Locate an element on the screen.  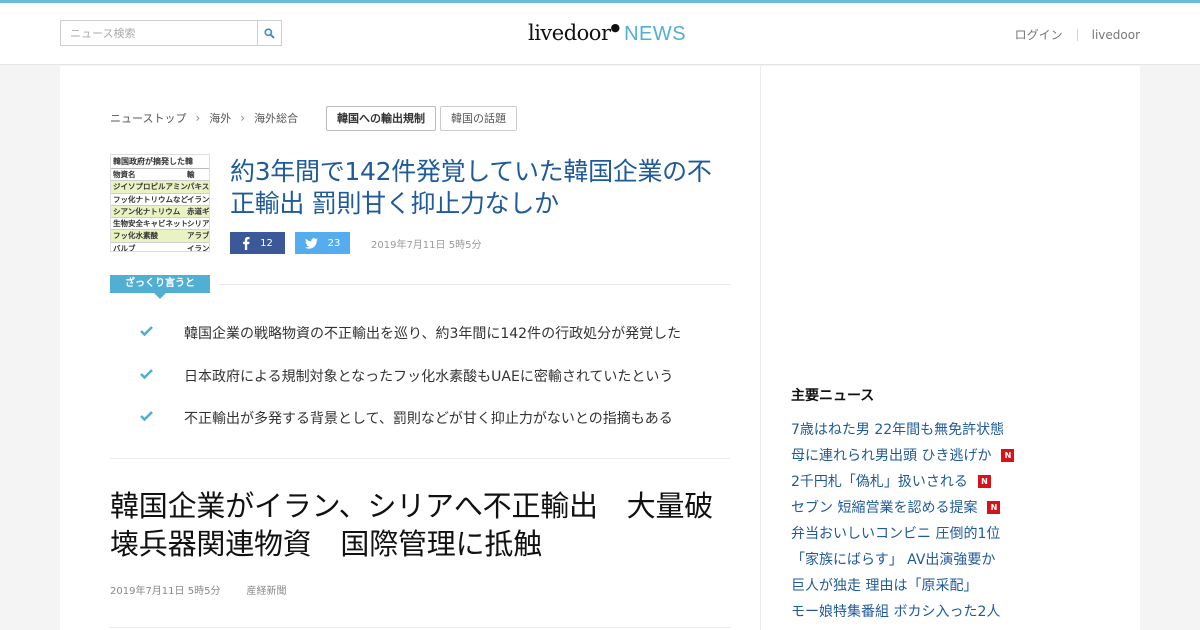
article-meta: 2019年7月11日 5時5分 産経新聞 is located at coordinates (198, 589).